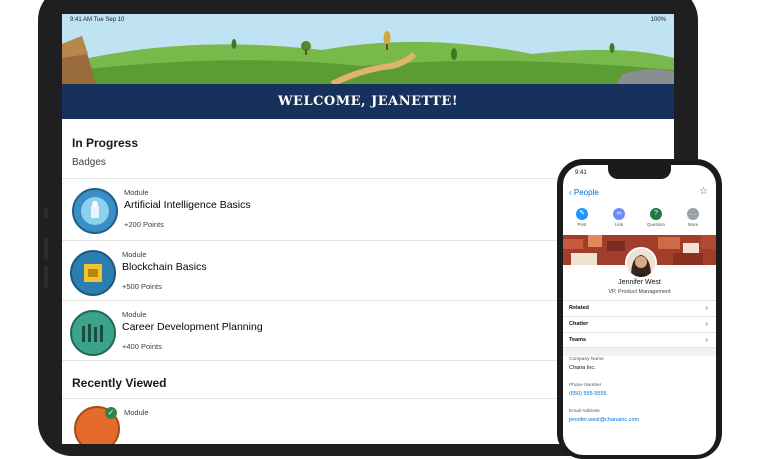 The width and height of the screenshot is (768, 459). Describe the element at coordinates (639, 352) in the screenshot. I see `section-spacer` at that location.